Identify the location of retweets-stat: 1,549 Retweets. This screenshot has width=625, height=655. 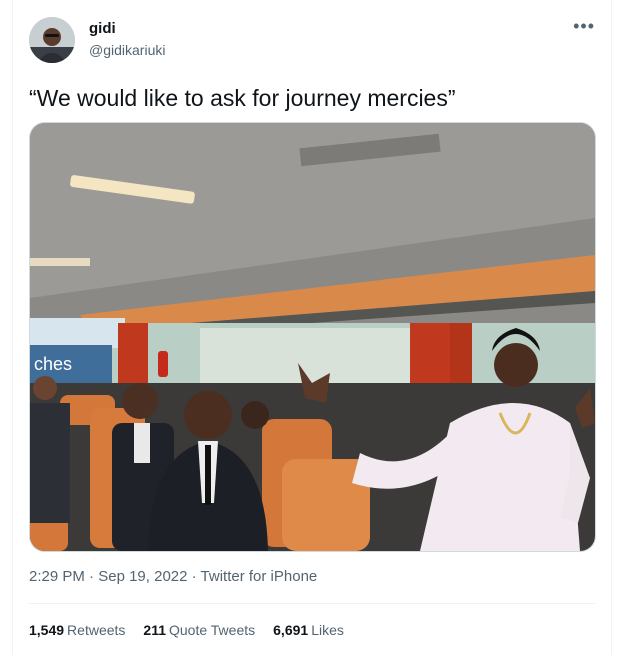
(77, 630).